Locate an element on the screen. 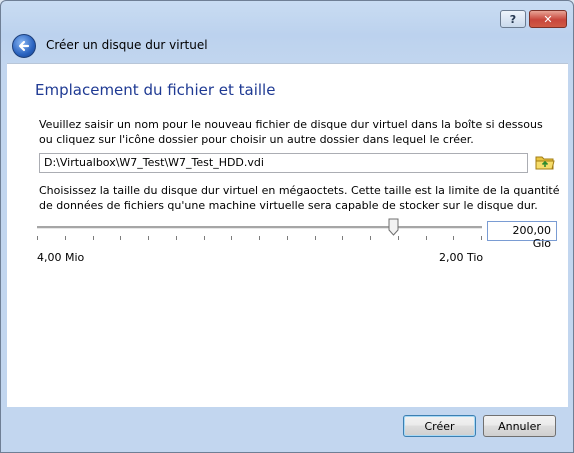 The image size is (574, 453). back-button is located at coordinates (24, 46).